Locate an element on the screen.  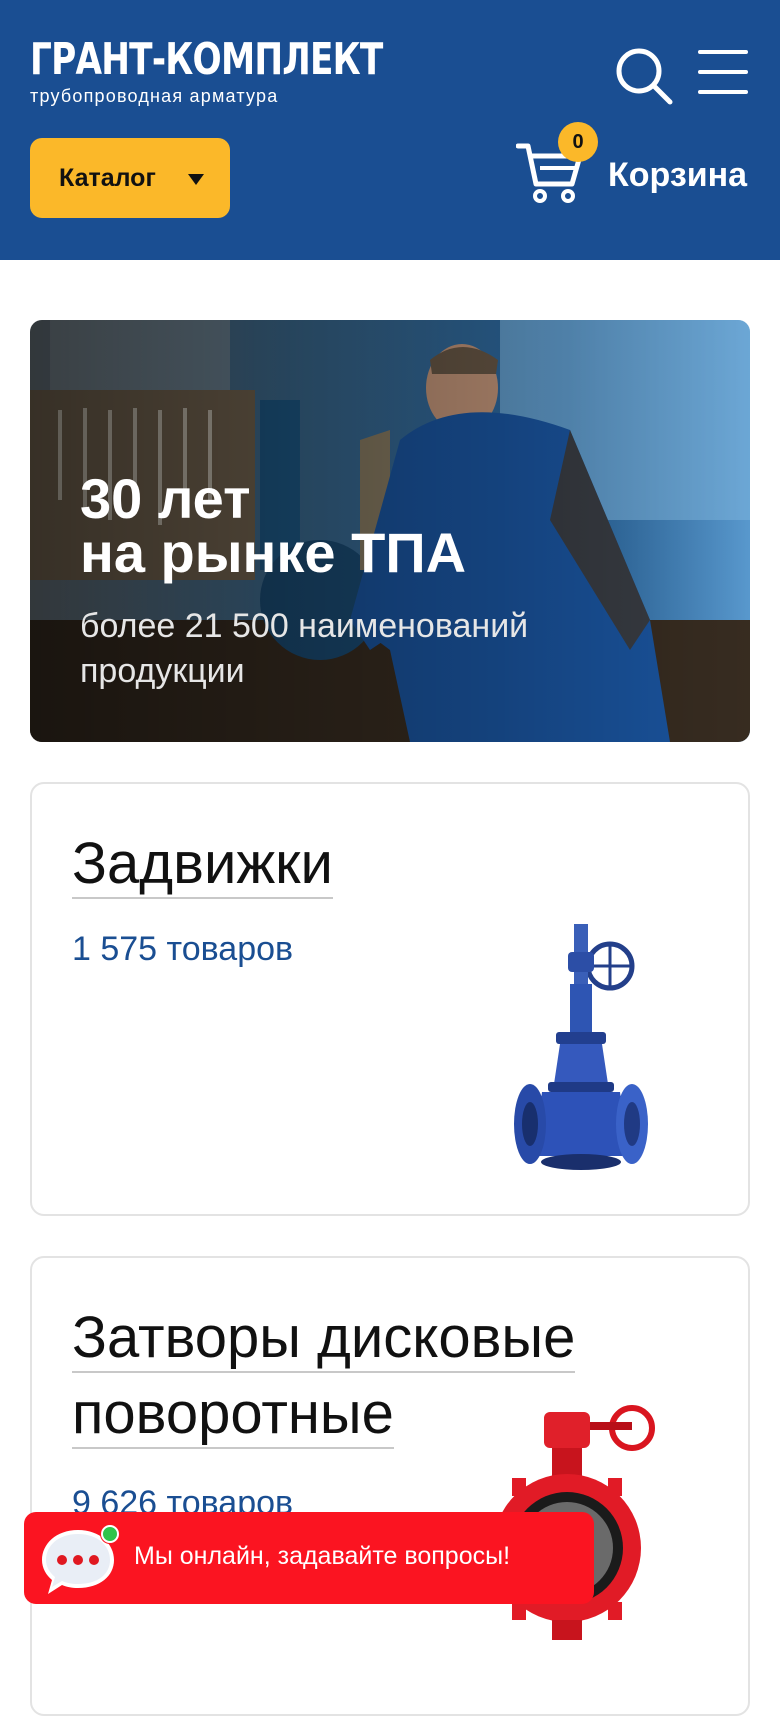
hamburger-menu-icon is located at coordinates (723, 52).